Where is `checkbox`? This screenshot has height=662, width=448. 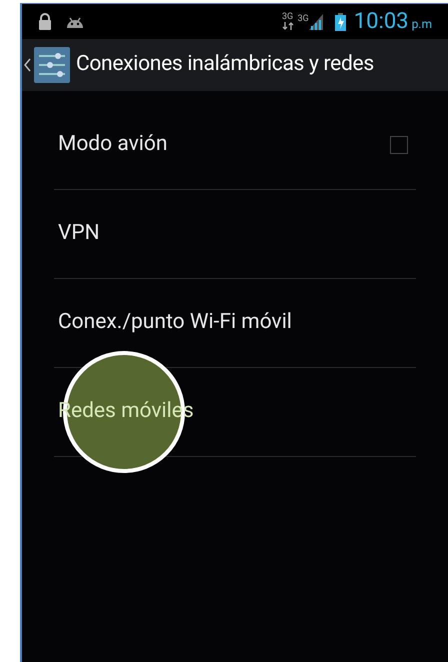
checkbox is located at coordinates (399, 145).